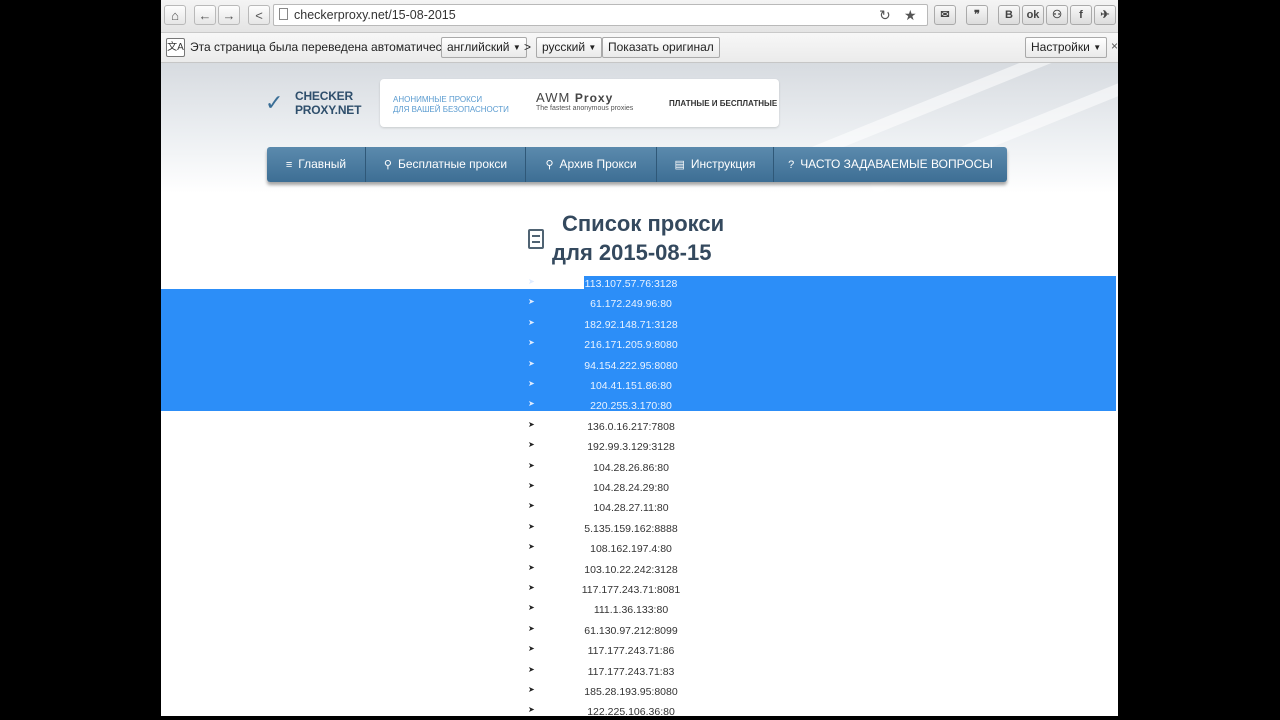 The width and height of the screenshot is (1280, 720). I want to click on list-item: ➤ 113.107.57.76:3128, so click(639, 285).